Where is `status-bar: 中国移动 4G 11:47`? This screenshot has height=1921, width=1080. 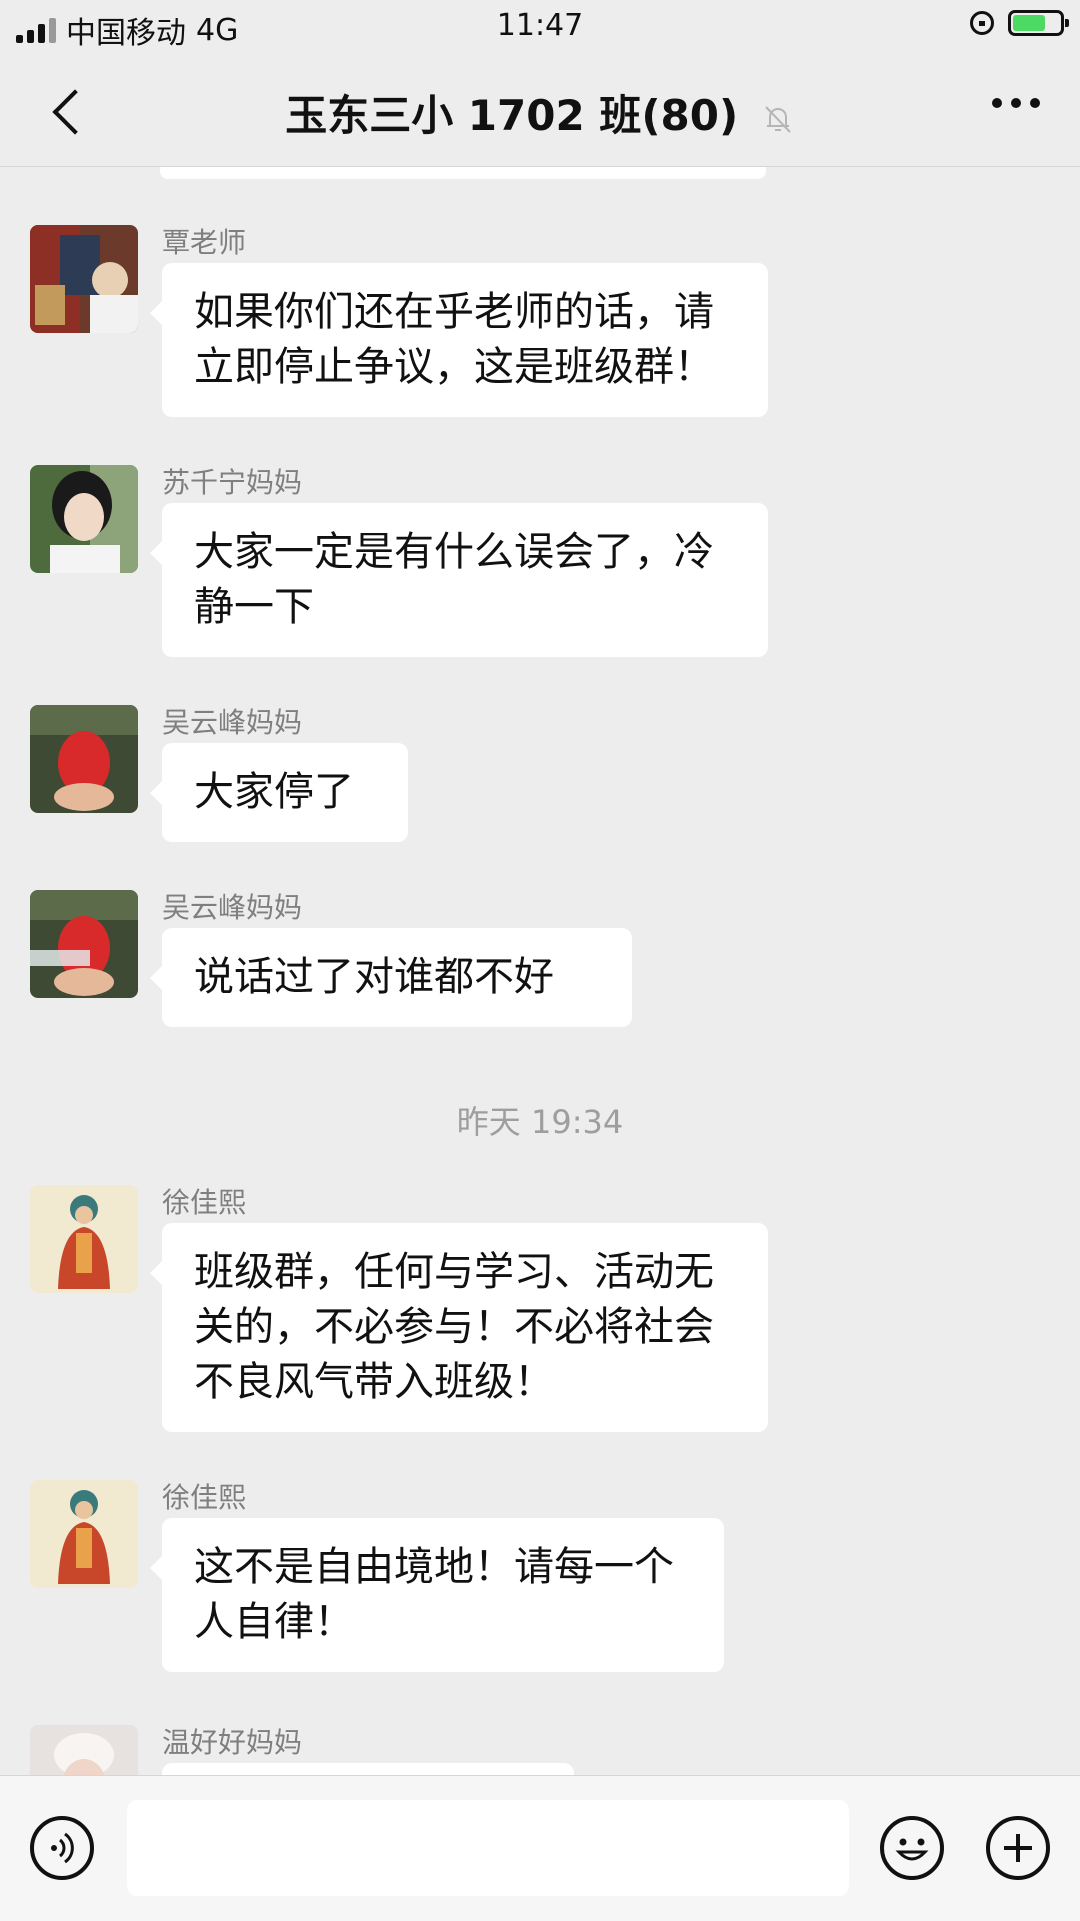
status-bar: 中国移动 4G 11:47 is located at coordinates (540, 29).